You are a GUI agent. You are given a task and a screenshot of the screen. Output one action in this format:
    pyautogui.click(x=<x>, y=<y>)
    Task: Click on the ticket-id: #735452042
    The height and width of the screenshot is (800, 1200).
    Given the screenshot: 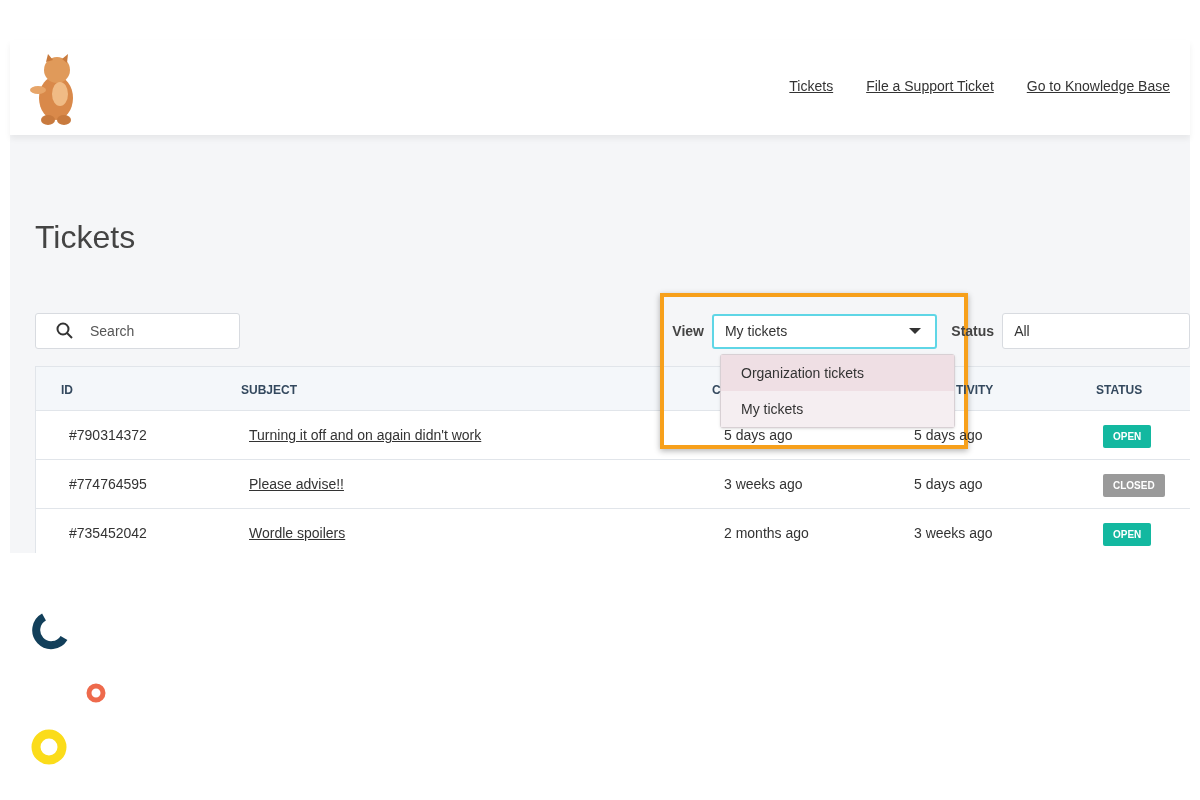 What is the action you would take?
    pyautogui.click(x=108, y=533)
    